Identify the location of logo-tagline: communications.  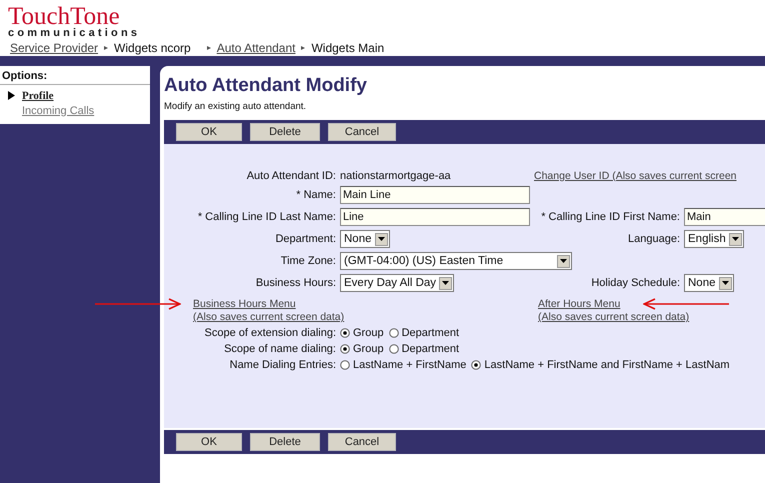
(74, 33).